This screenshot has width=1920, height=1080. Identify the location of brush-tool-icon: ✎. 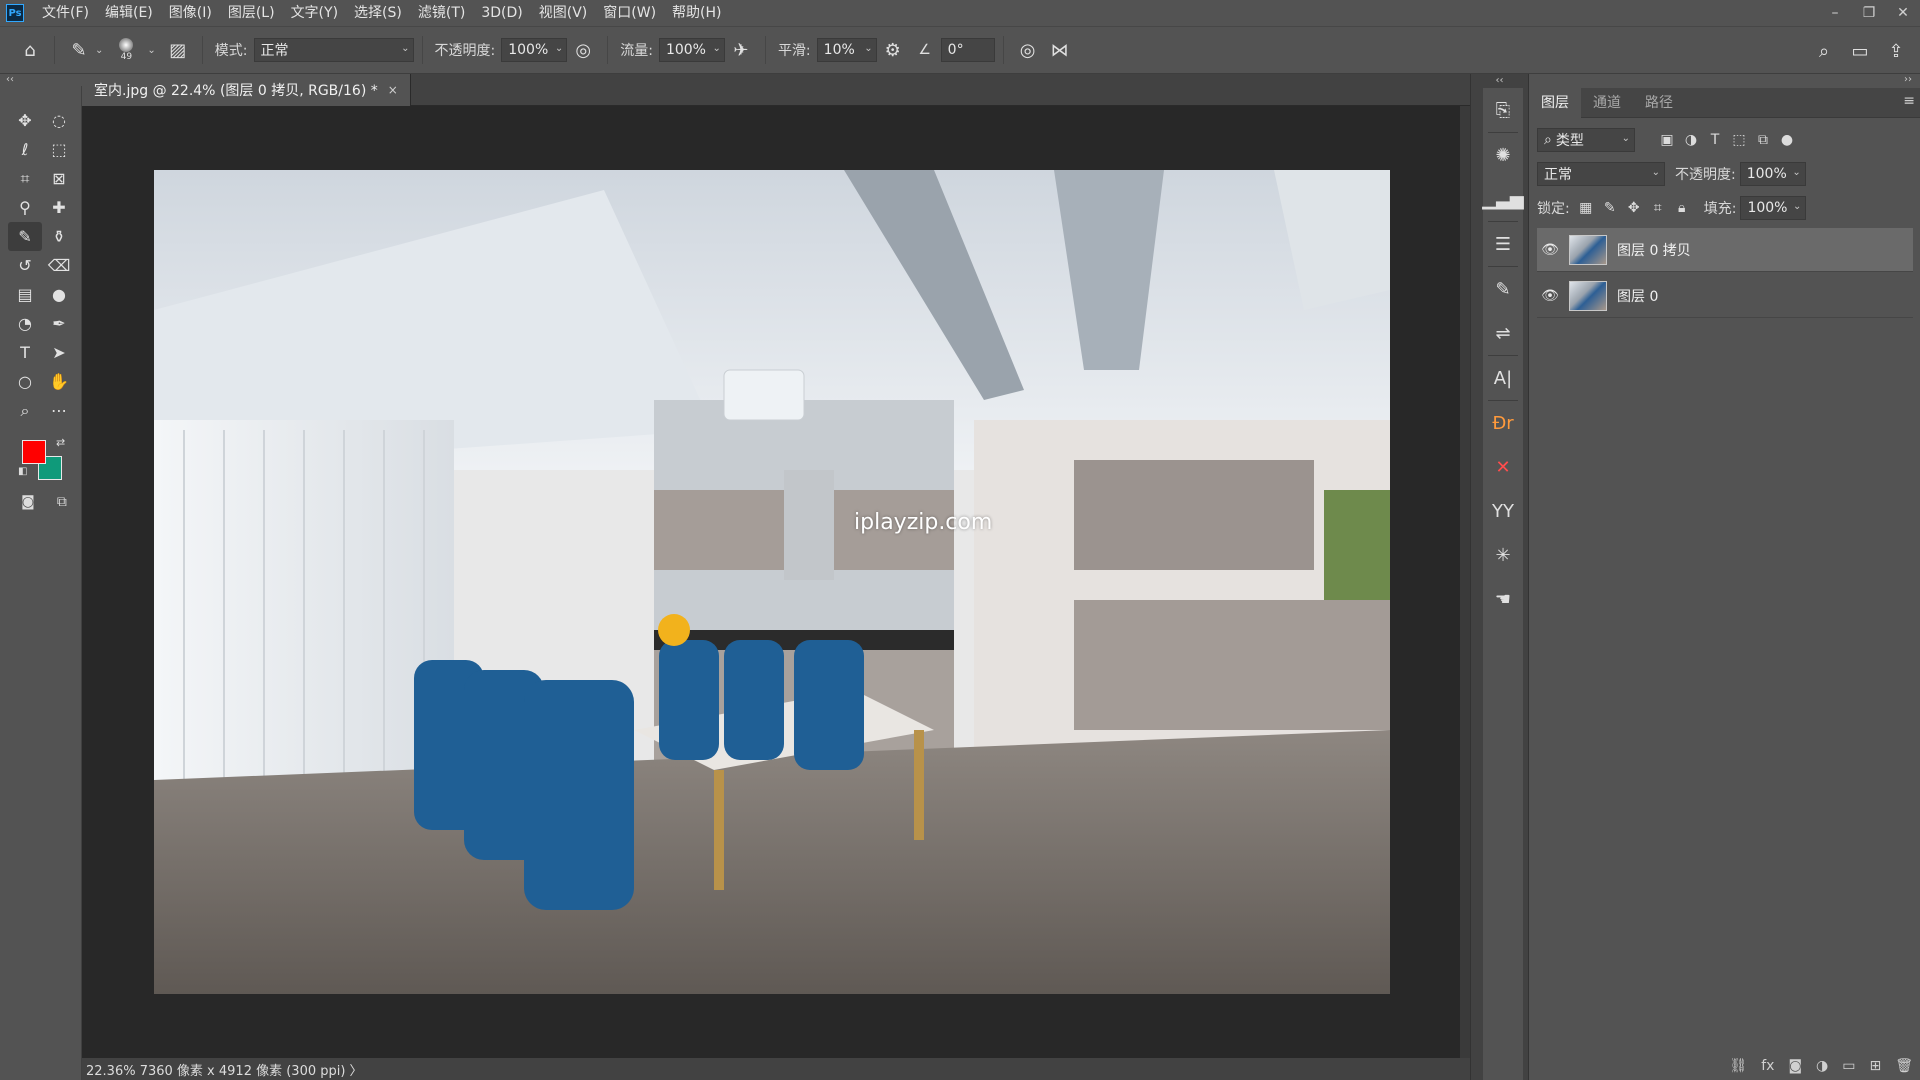
(25, 236).